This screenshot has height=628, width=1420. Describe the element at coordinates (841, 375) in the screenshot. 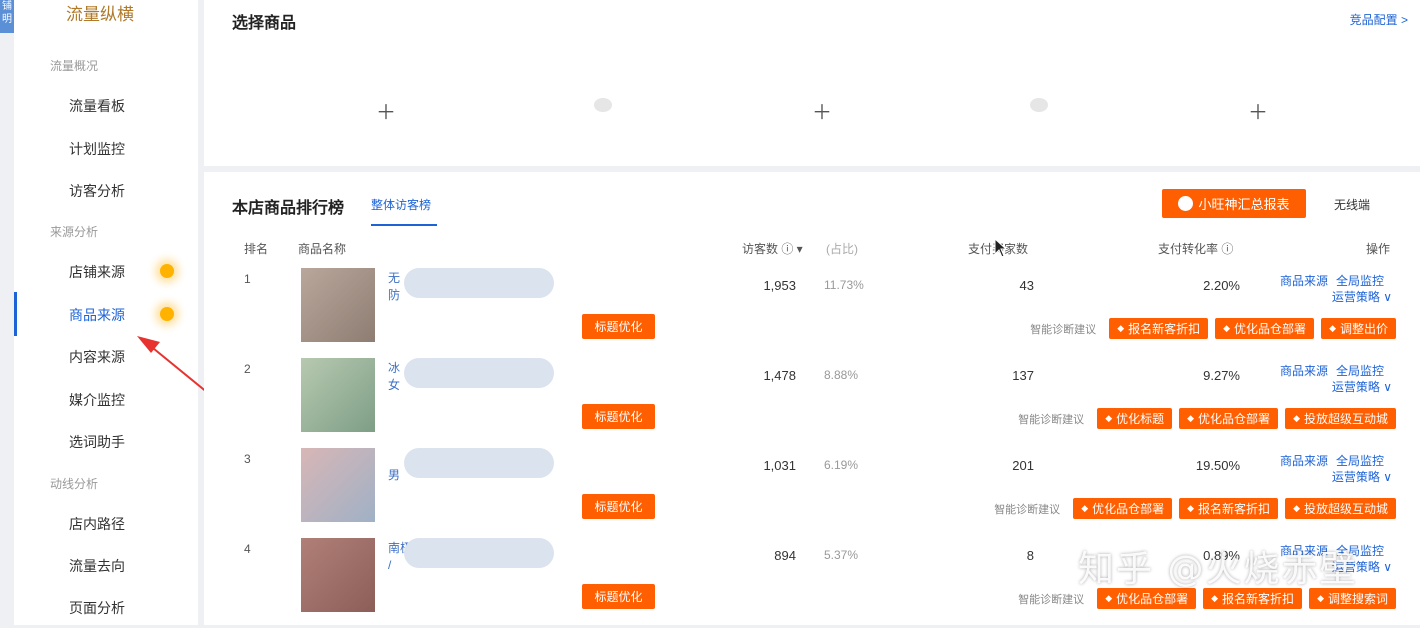

I see `visitor-share: 8.88%` at that location.